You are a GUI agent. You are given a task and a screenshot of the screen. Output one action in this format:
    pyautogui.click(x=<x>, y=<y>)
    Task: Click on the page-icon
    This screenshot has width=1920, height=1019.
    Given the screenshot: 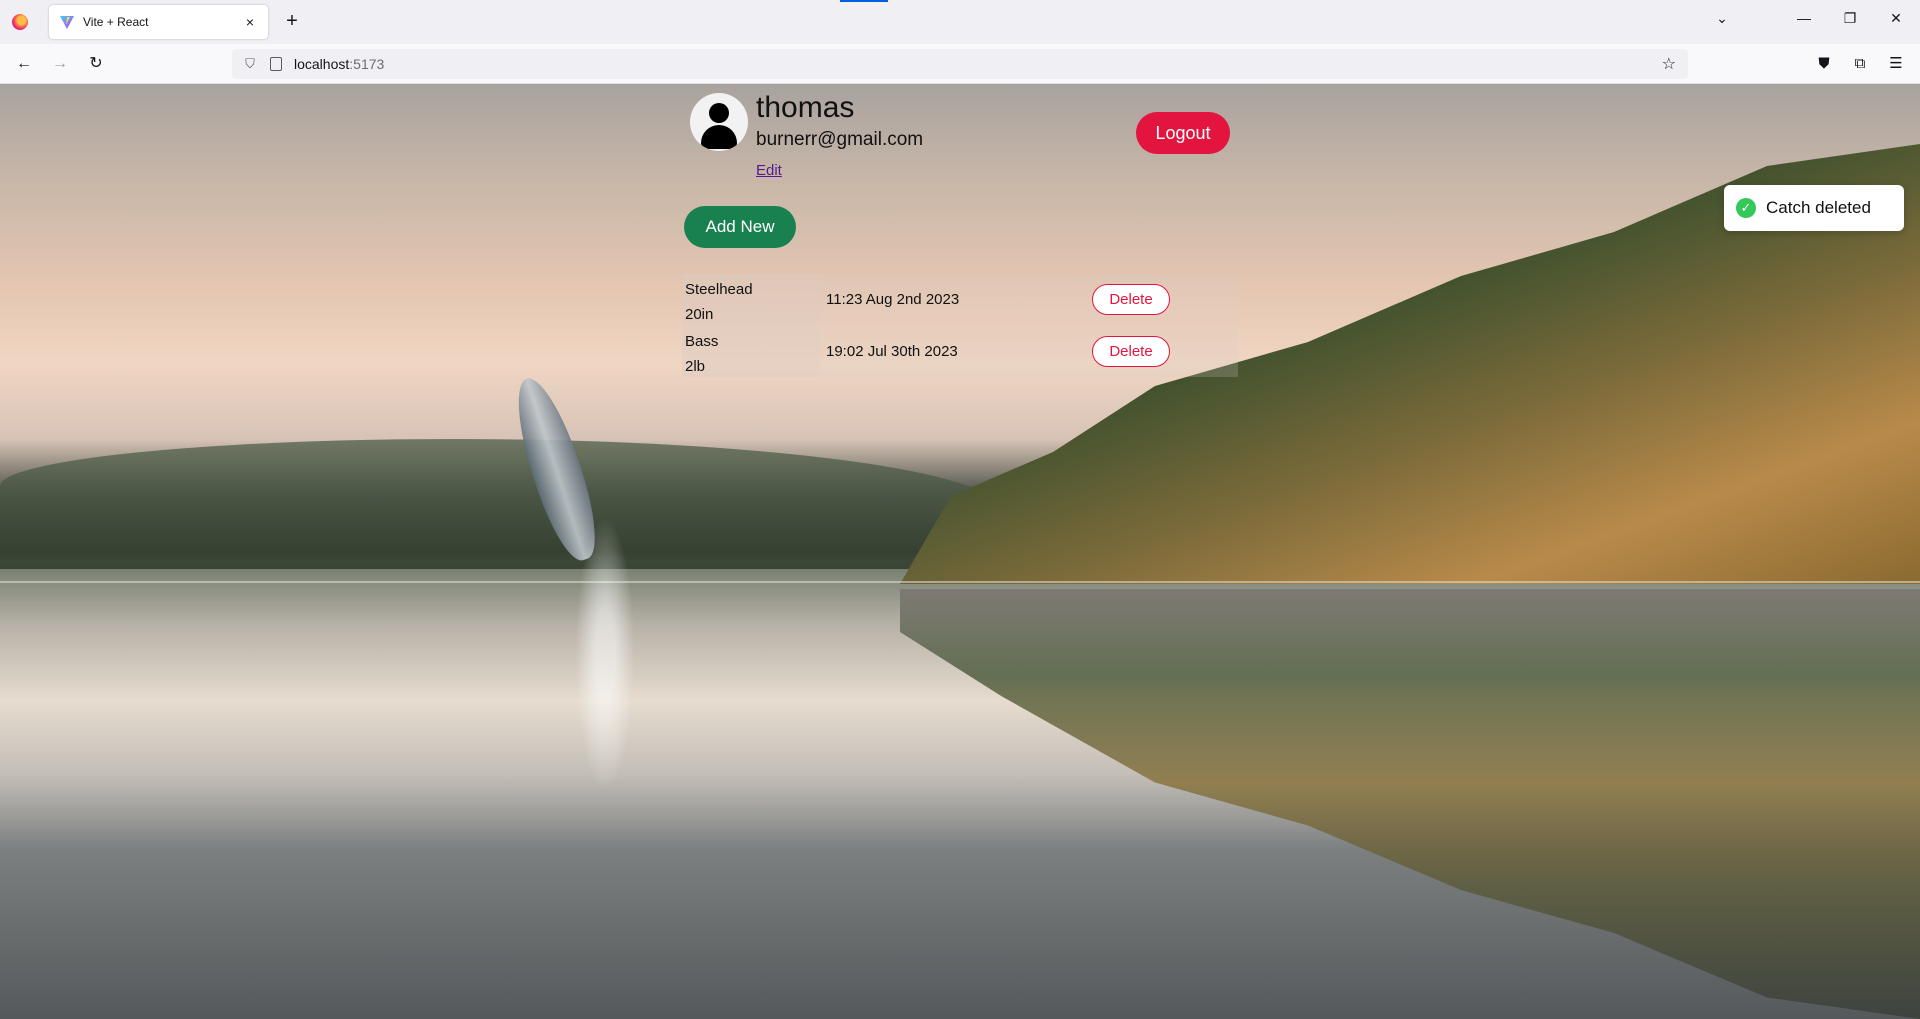 What is the action you would take?
    pyautogui.click(x=276, y=64)
    